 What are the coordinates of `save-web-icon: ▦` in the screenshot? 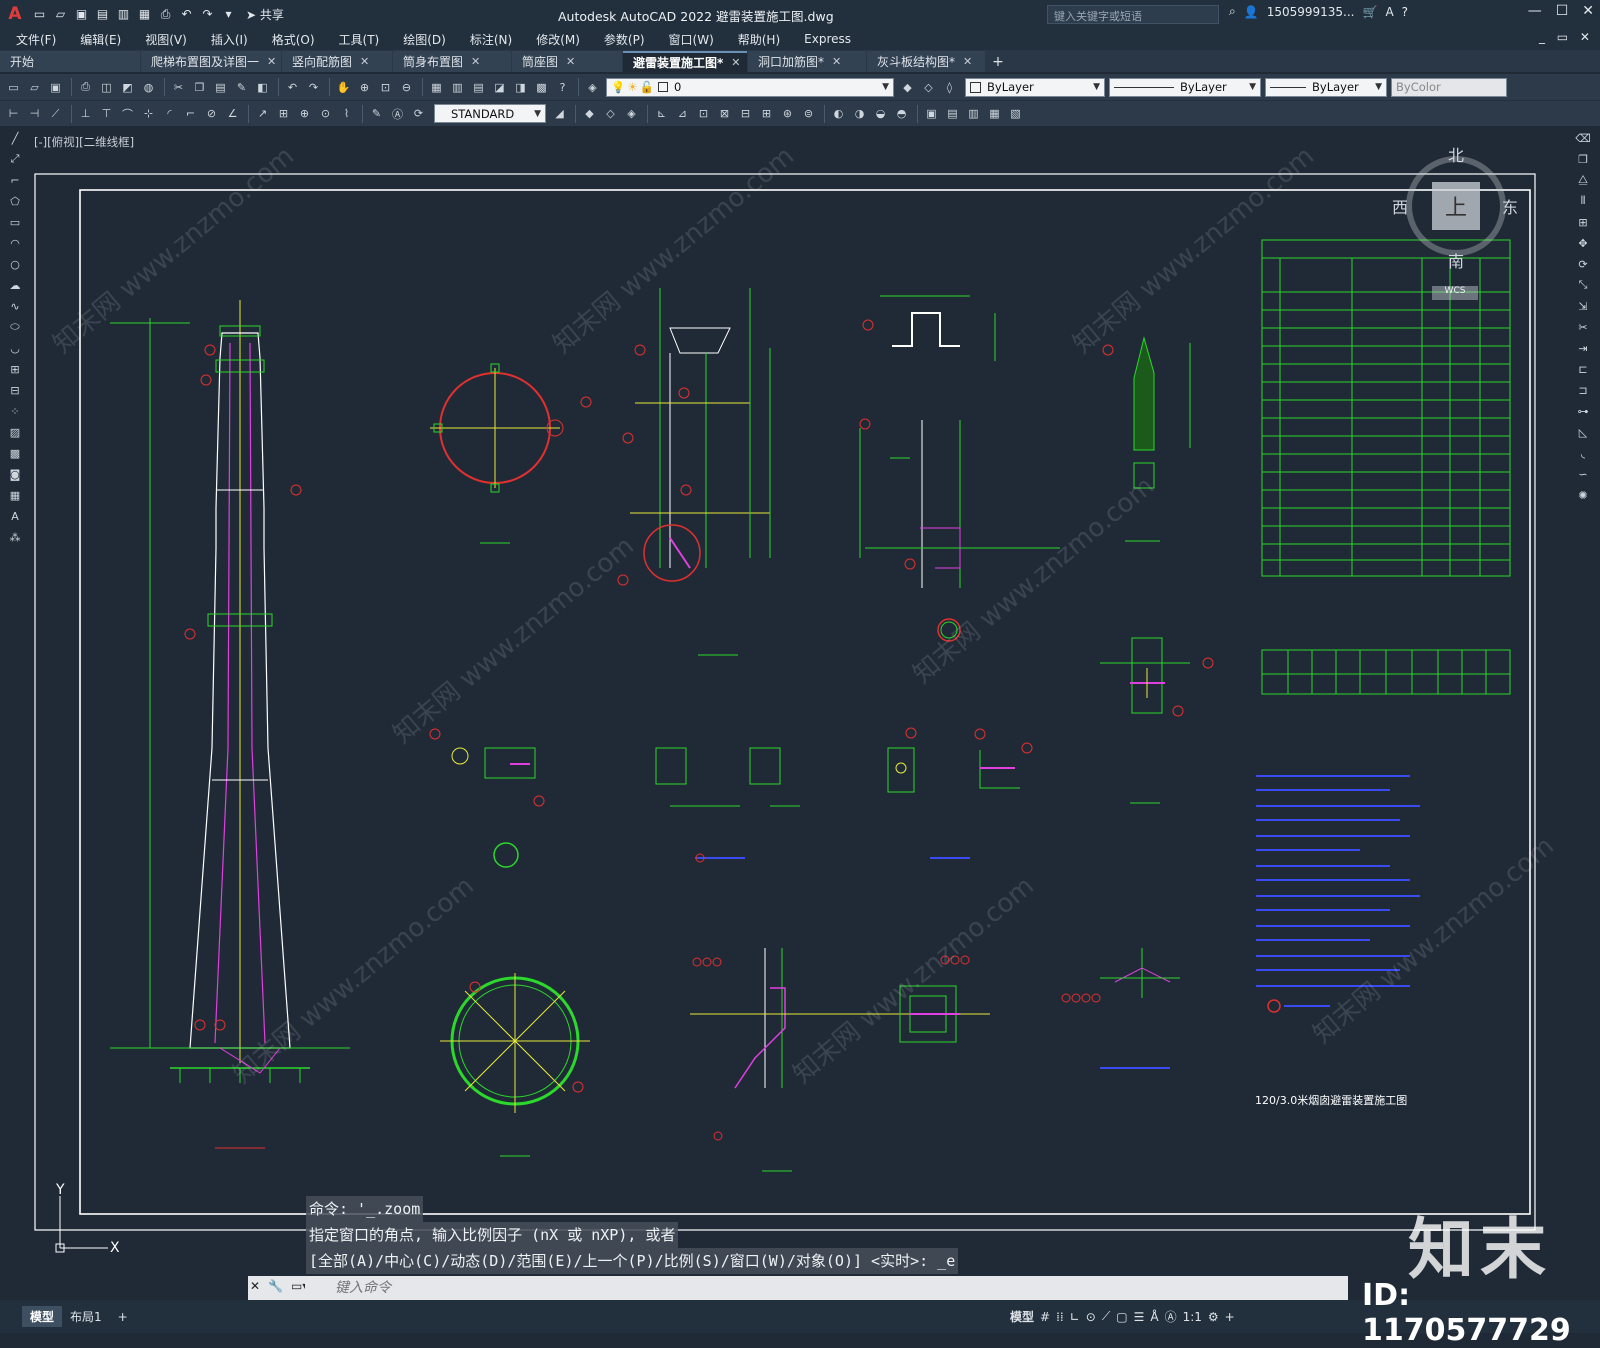 It's located at (144, 14).